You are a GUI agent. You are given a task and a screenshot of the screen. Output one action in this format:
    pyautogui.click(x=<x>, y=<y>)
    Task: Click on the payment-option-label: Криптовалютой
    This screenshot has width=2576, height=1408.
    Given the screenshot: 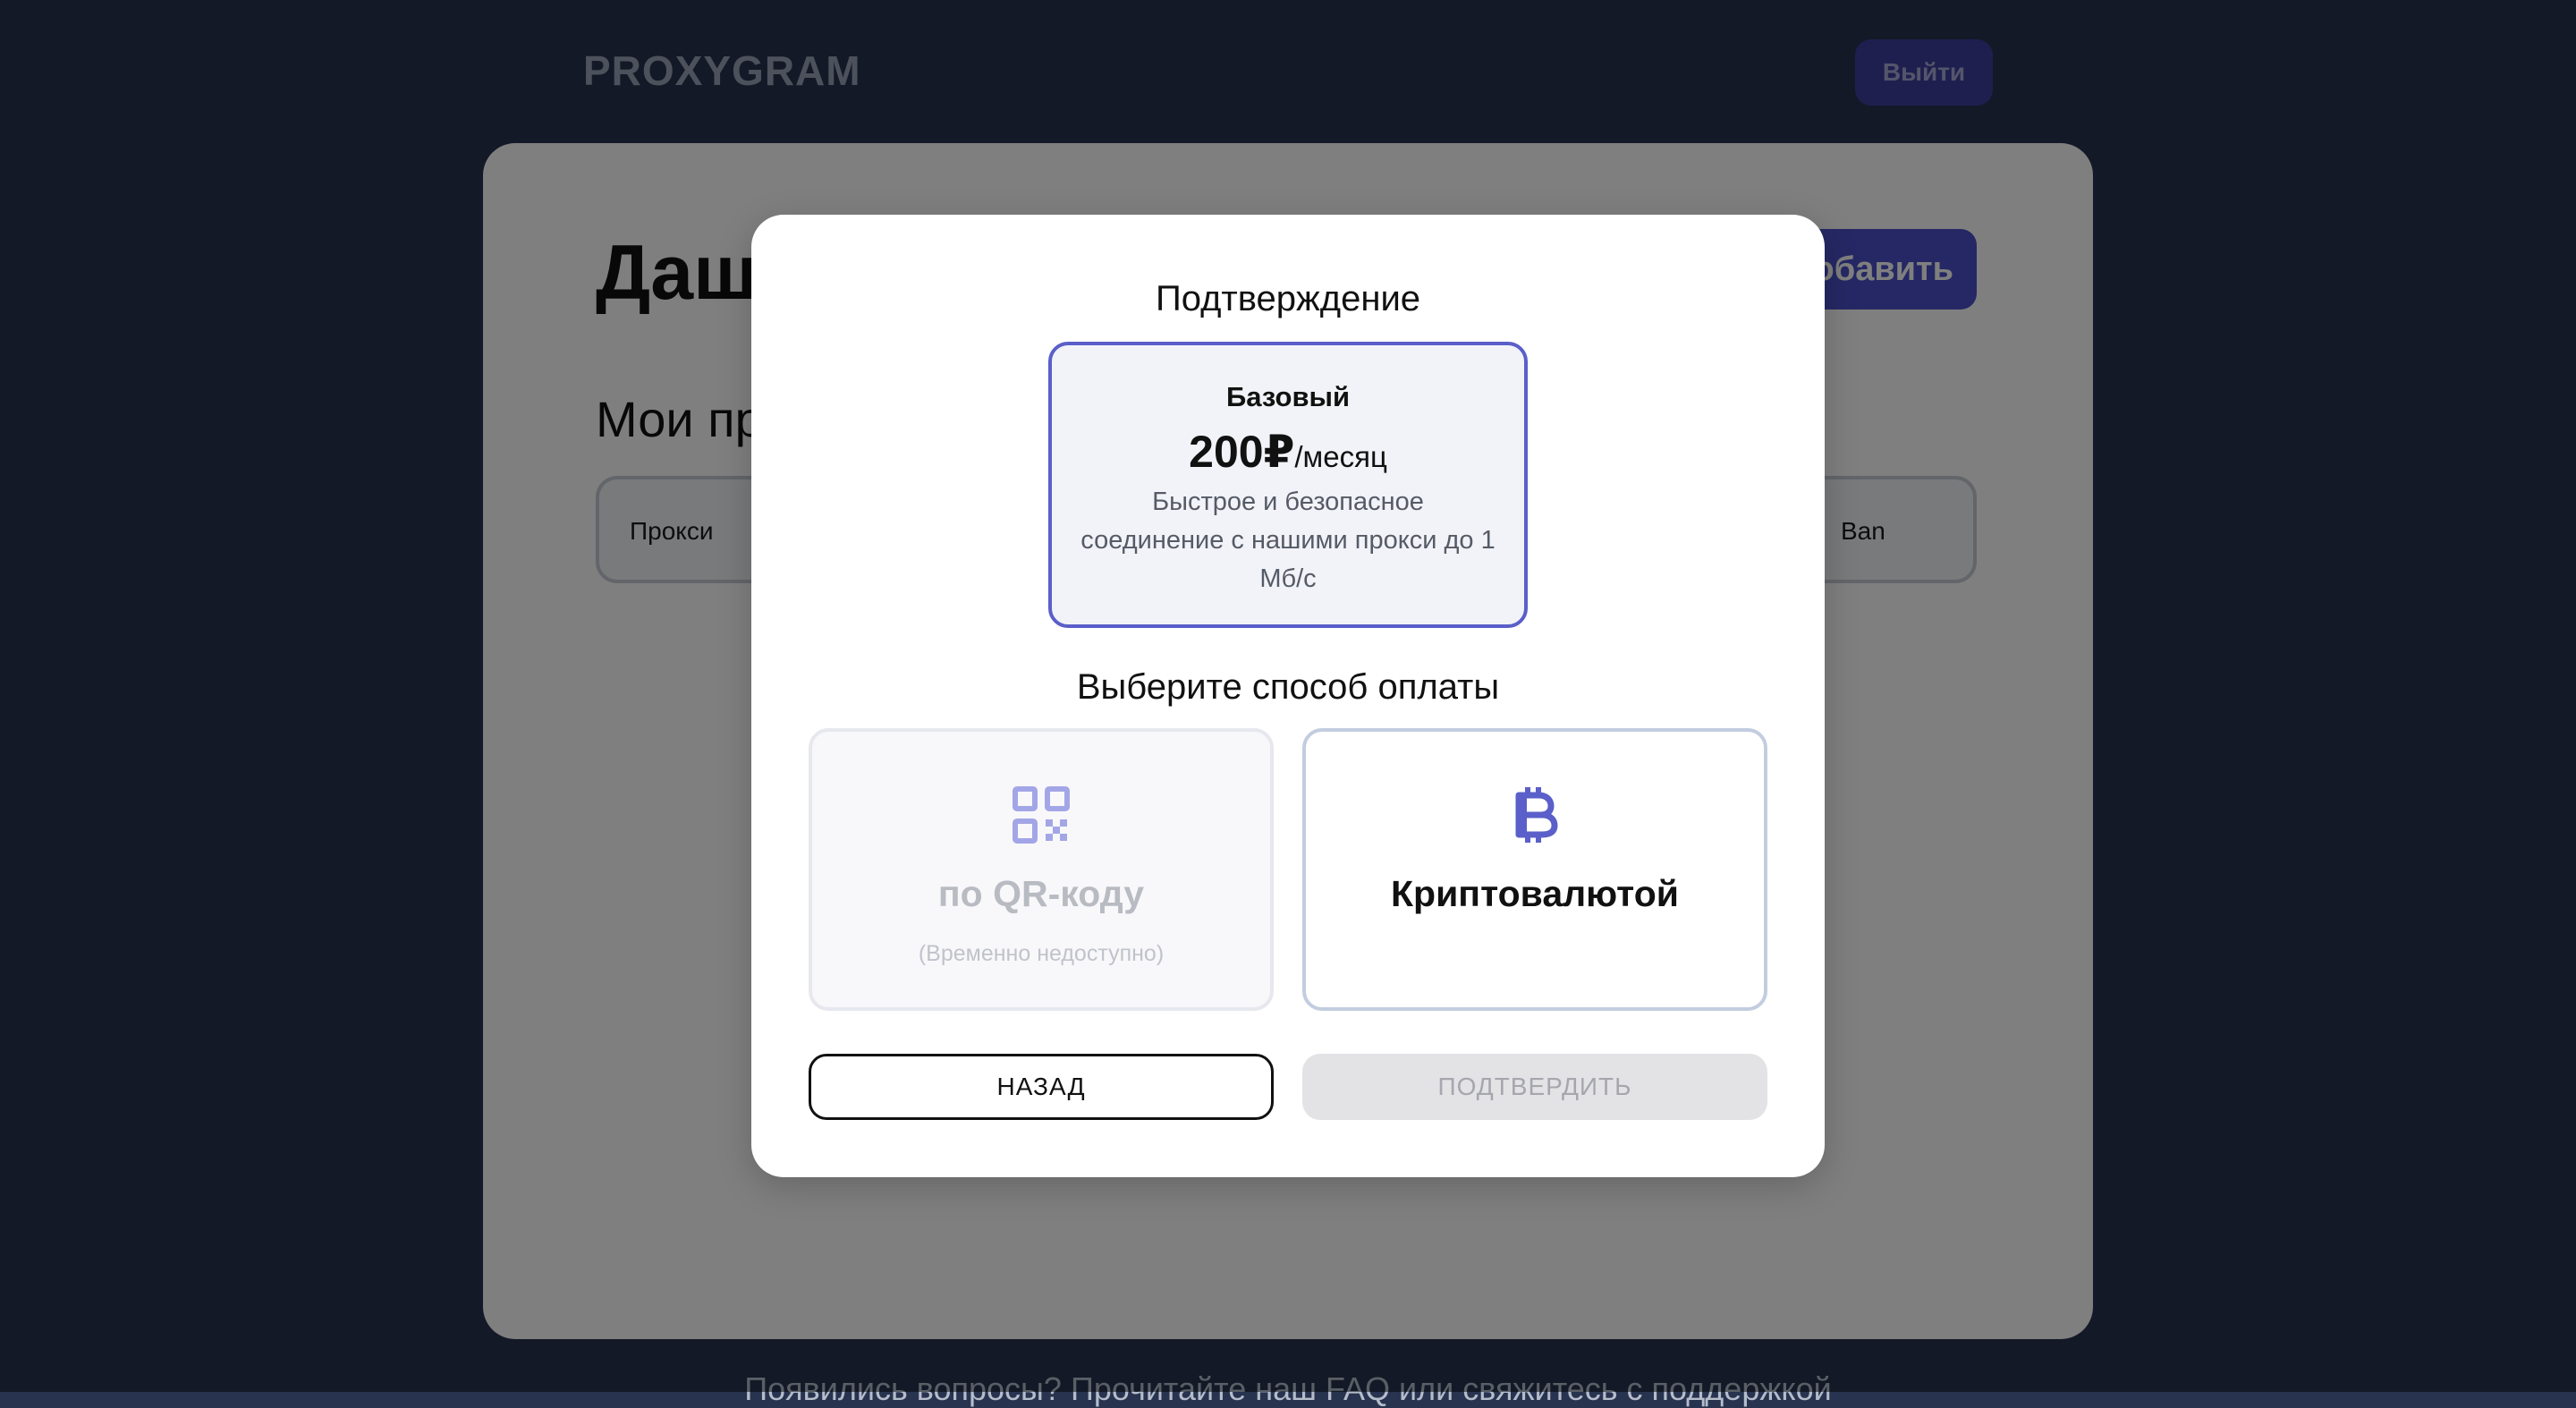 What is the action you would take?
    pyautogui.click(x=1535, y=894)
    